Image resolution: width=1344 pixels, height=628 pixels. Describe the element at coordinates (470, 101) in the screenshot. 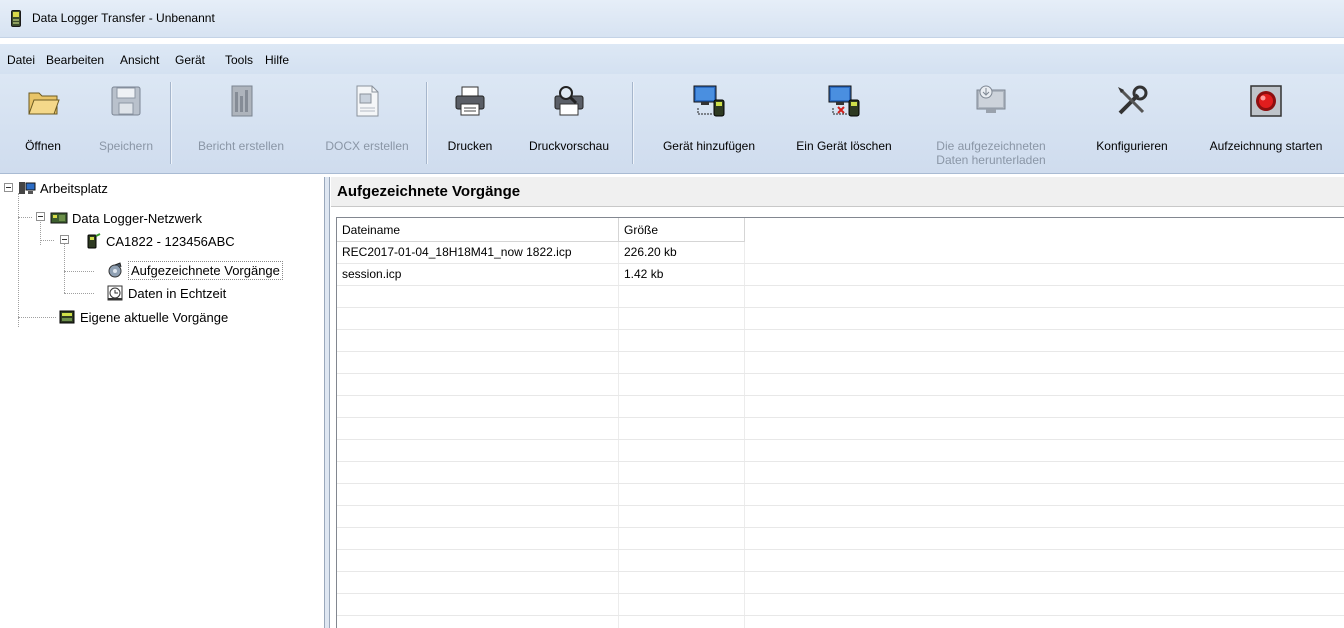

I see `printer-icon` at that location.